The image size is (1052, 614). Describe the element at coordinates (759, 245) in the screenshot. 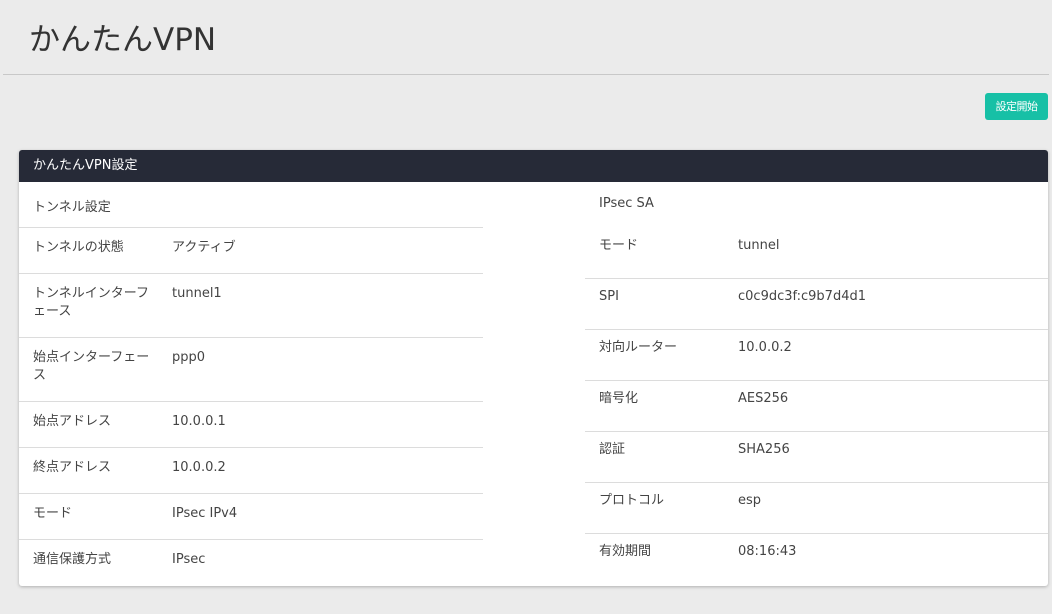

I see `row-value: tunnel` at that location.